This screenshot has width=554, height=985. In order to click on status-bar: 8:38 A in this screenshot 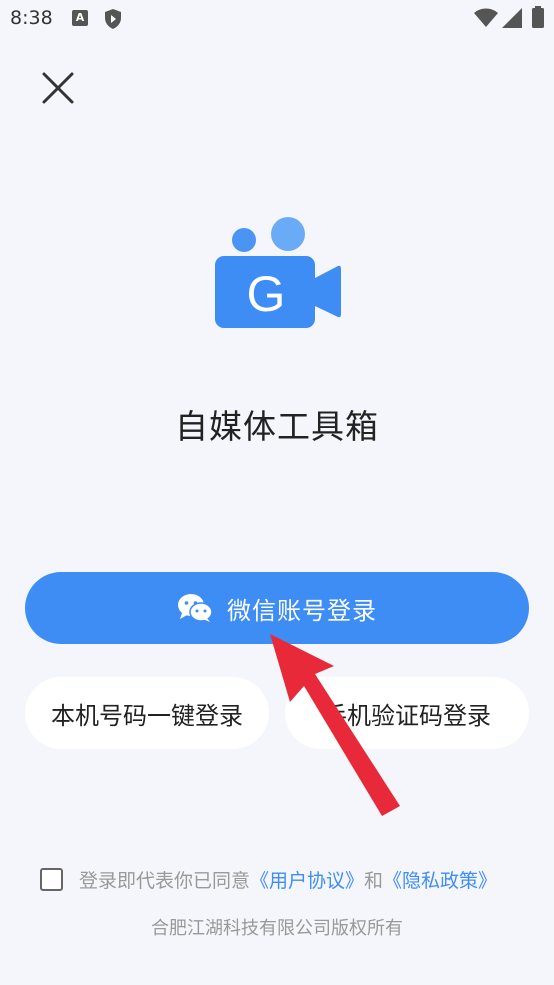, I will do `click(277, 20)`.